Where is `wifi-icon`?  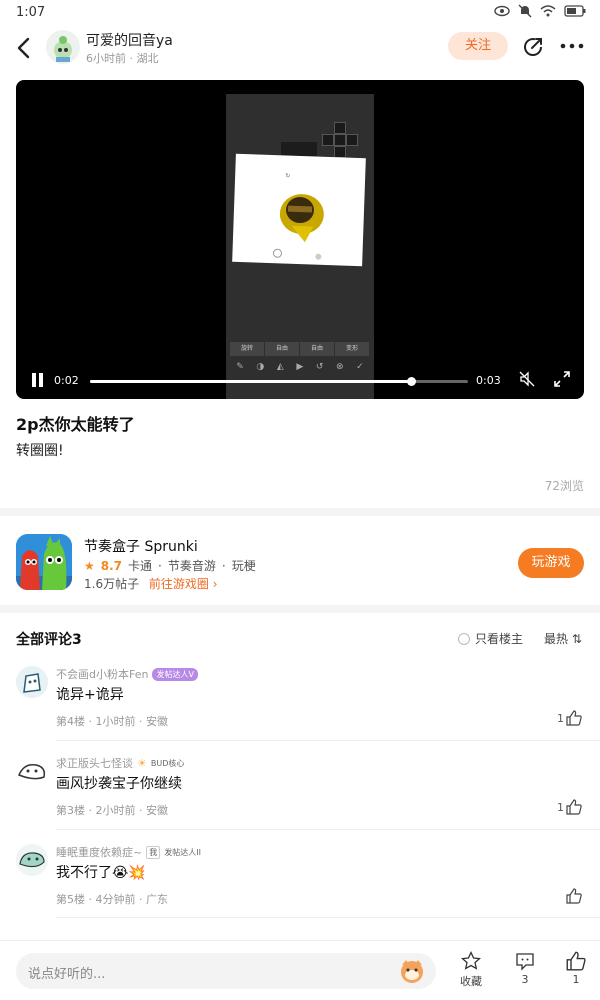 wifi-icon is located at coordinates (548, 11).